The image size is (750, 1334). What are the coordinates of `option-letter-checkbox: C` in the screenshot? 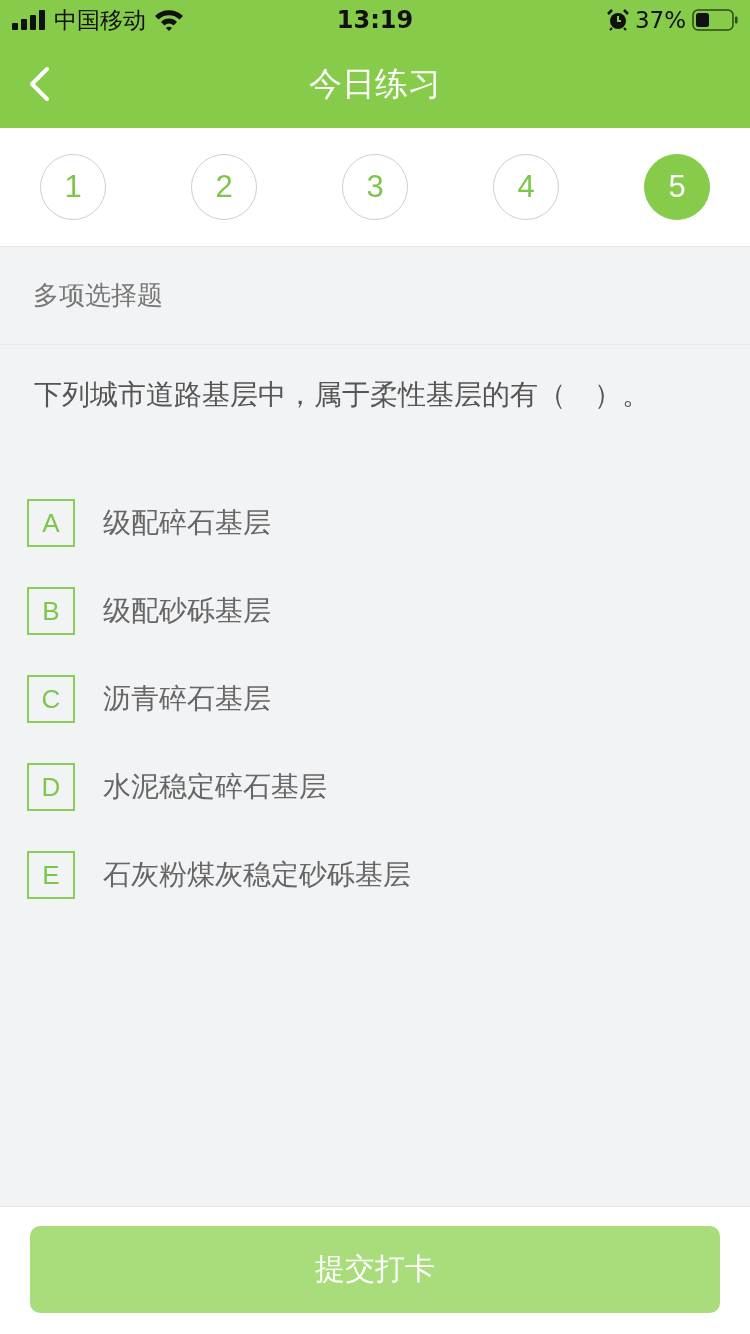 It's located at (51, 699).